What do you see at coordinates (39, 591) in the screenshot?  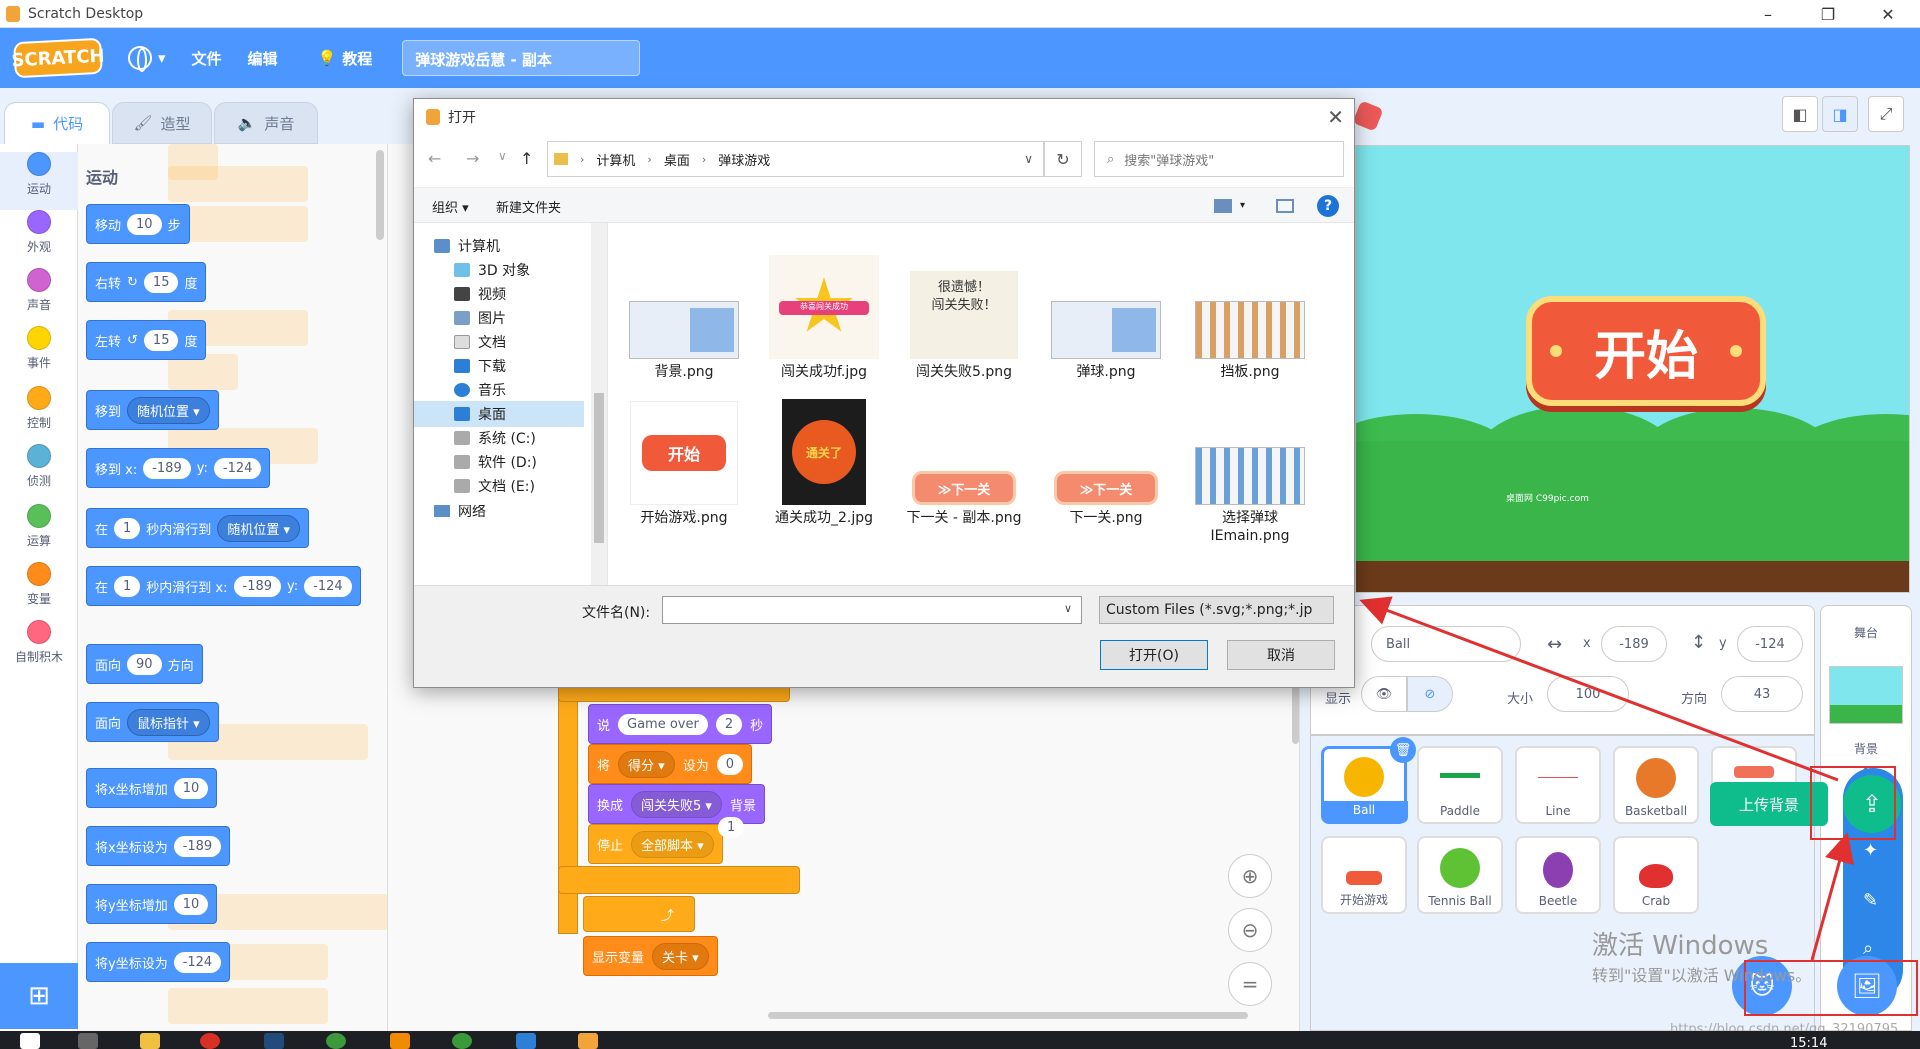 I see `category-variables: 变量` at bounding box center [39, 591].